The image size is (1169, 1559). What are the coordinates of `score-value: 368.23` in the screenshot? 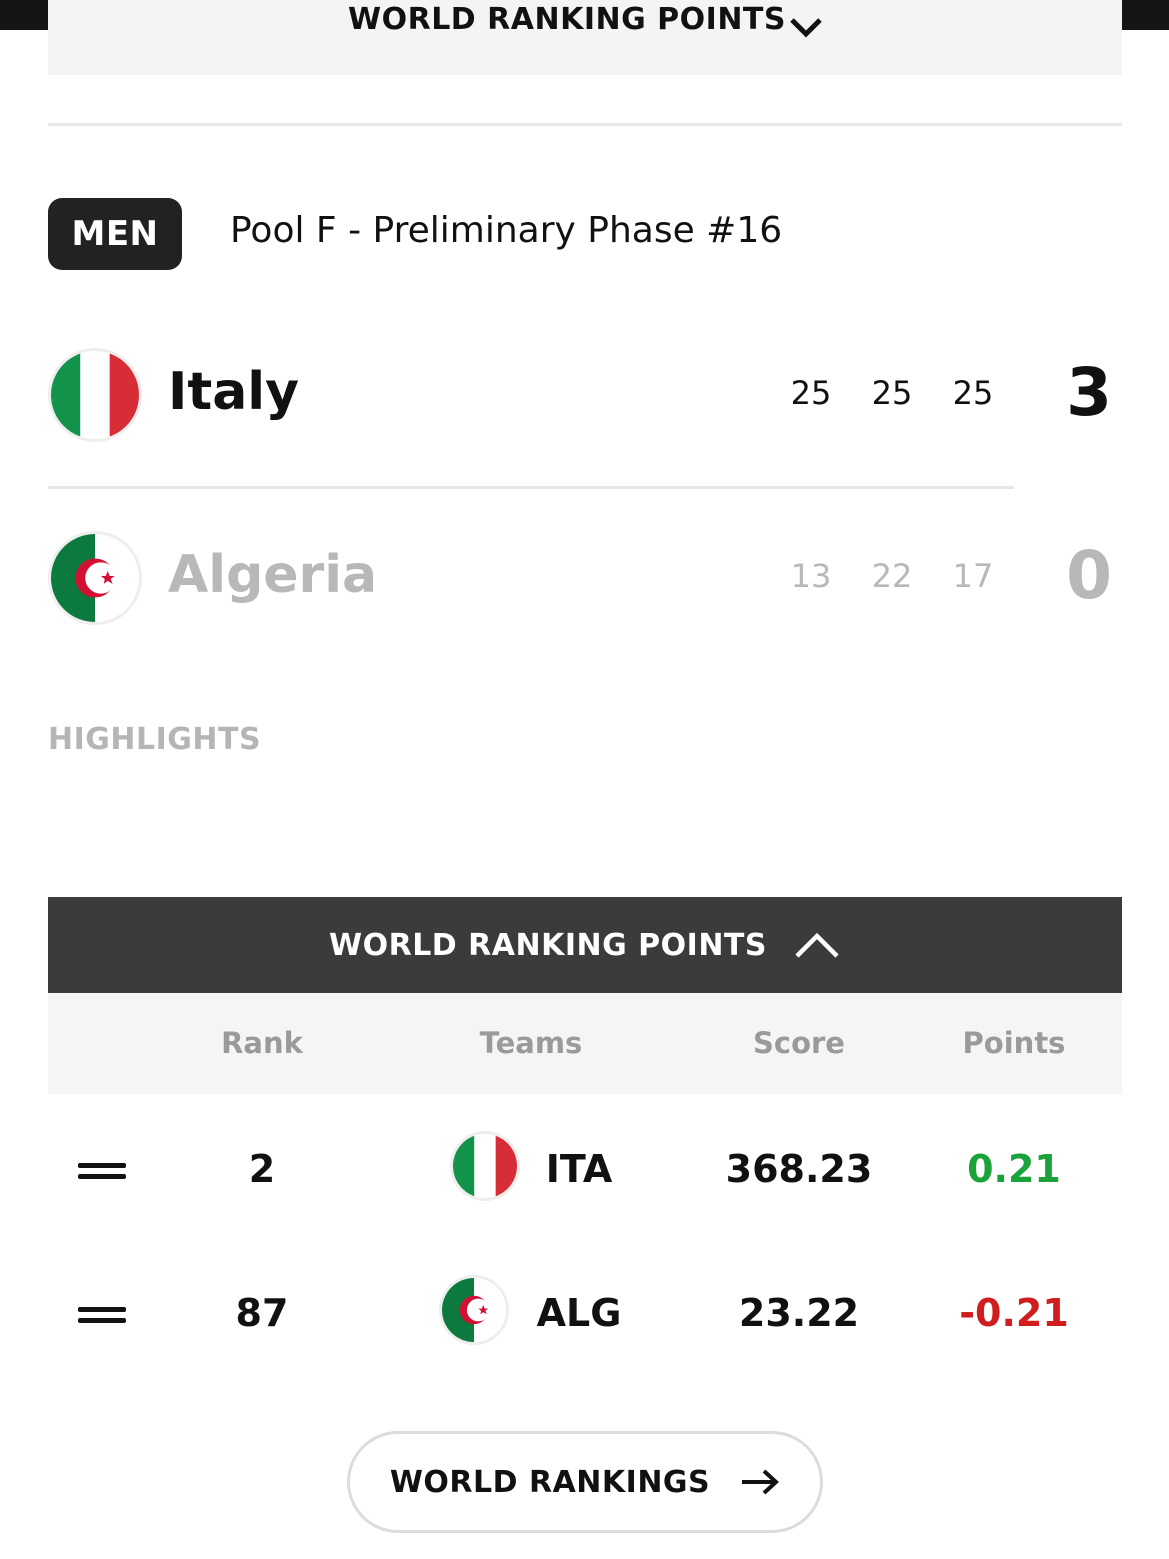 It's located at (799, 1169).